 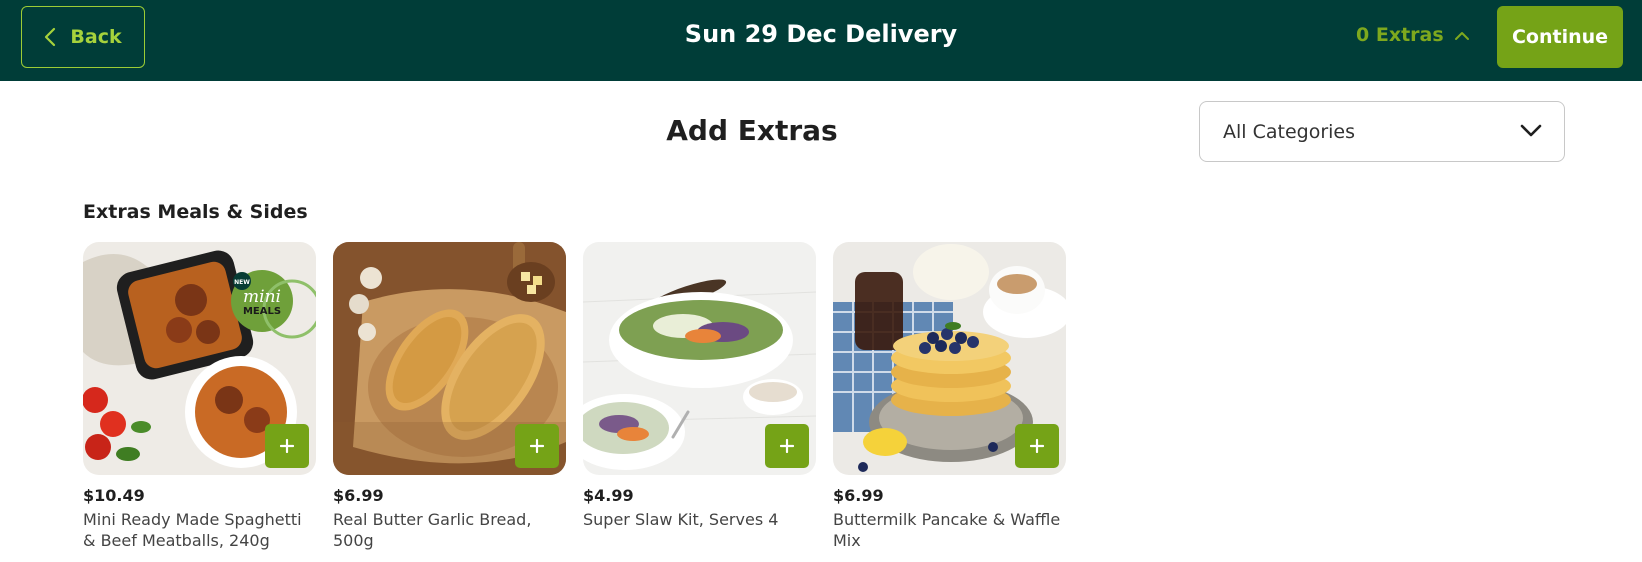 I want to click on chevron-up-icon, so click(x=1462, y=35).